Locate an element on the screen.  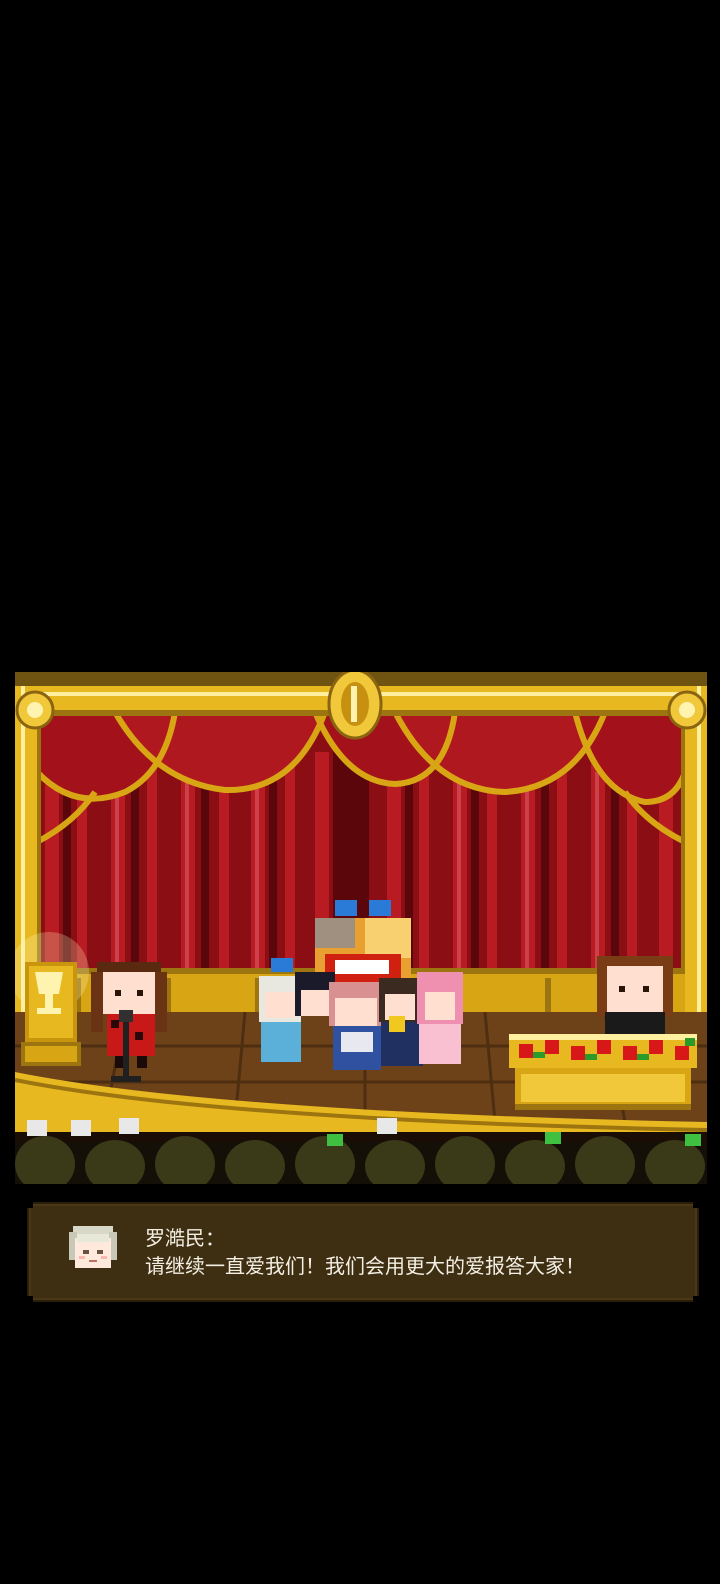
speaker-avatar-icon is located at coordinates (93, 1248).